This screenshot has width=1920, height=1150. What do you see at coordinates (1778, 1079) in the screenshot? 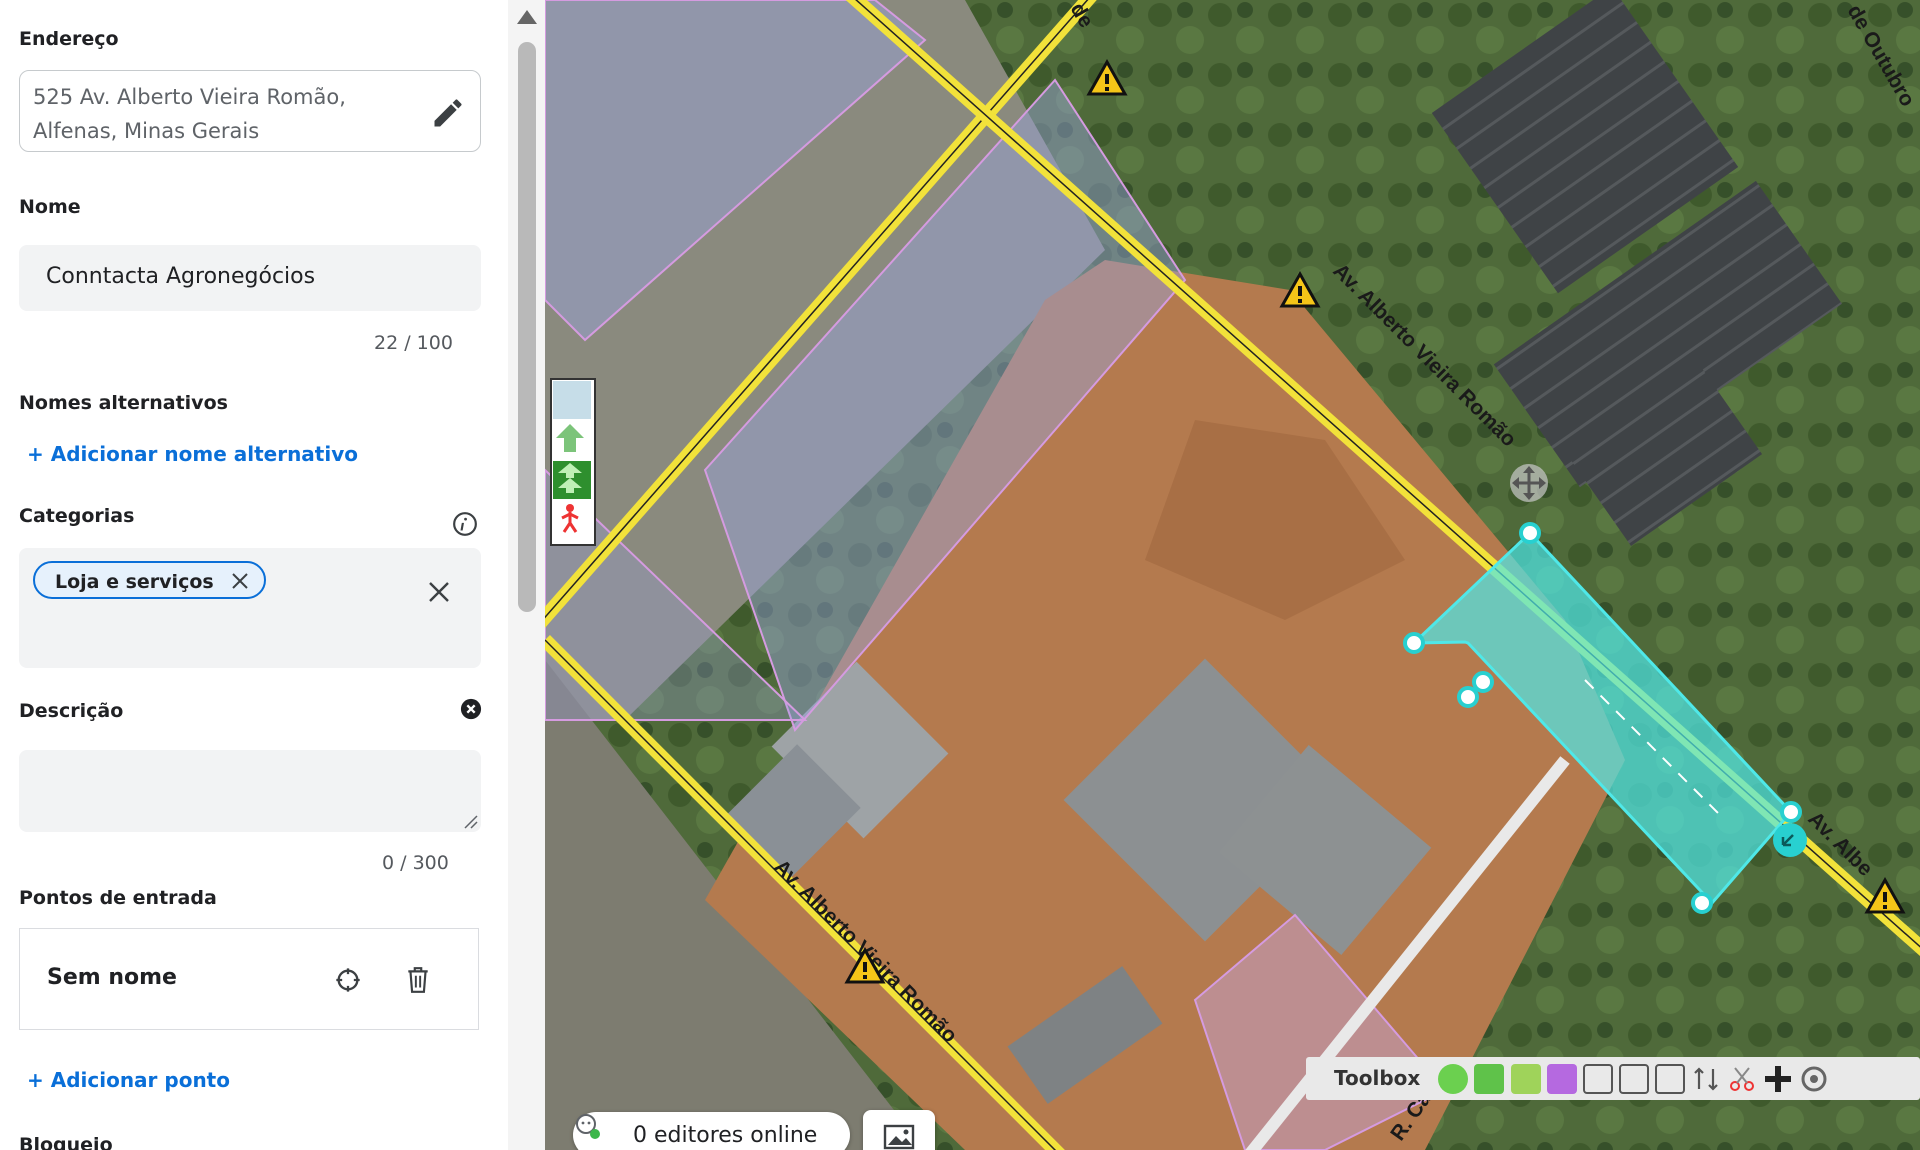
I see `junction-icon` at bounding box center [1778, 1079].